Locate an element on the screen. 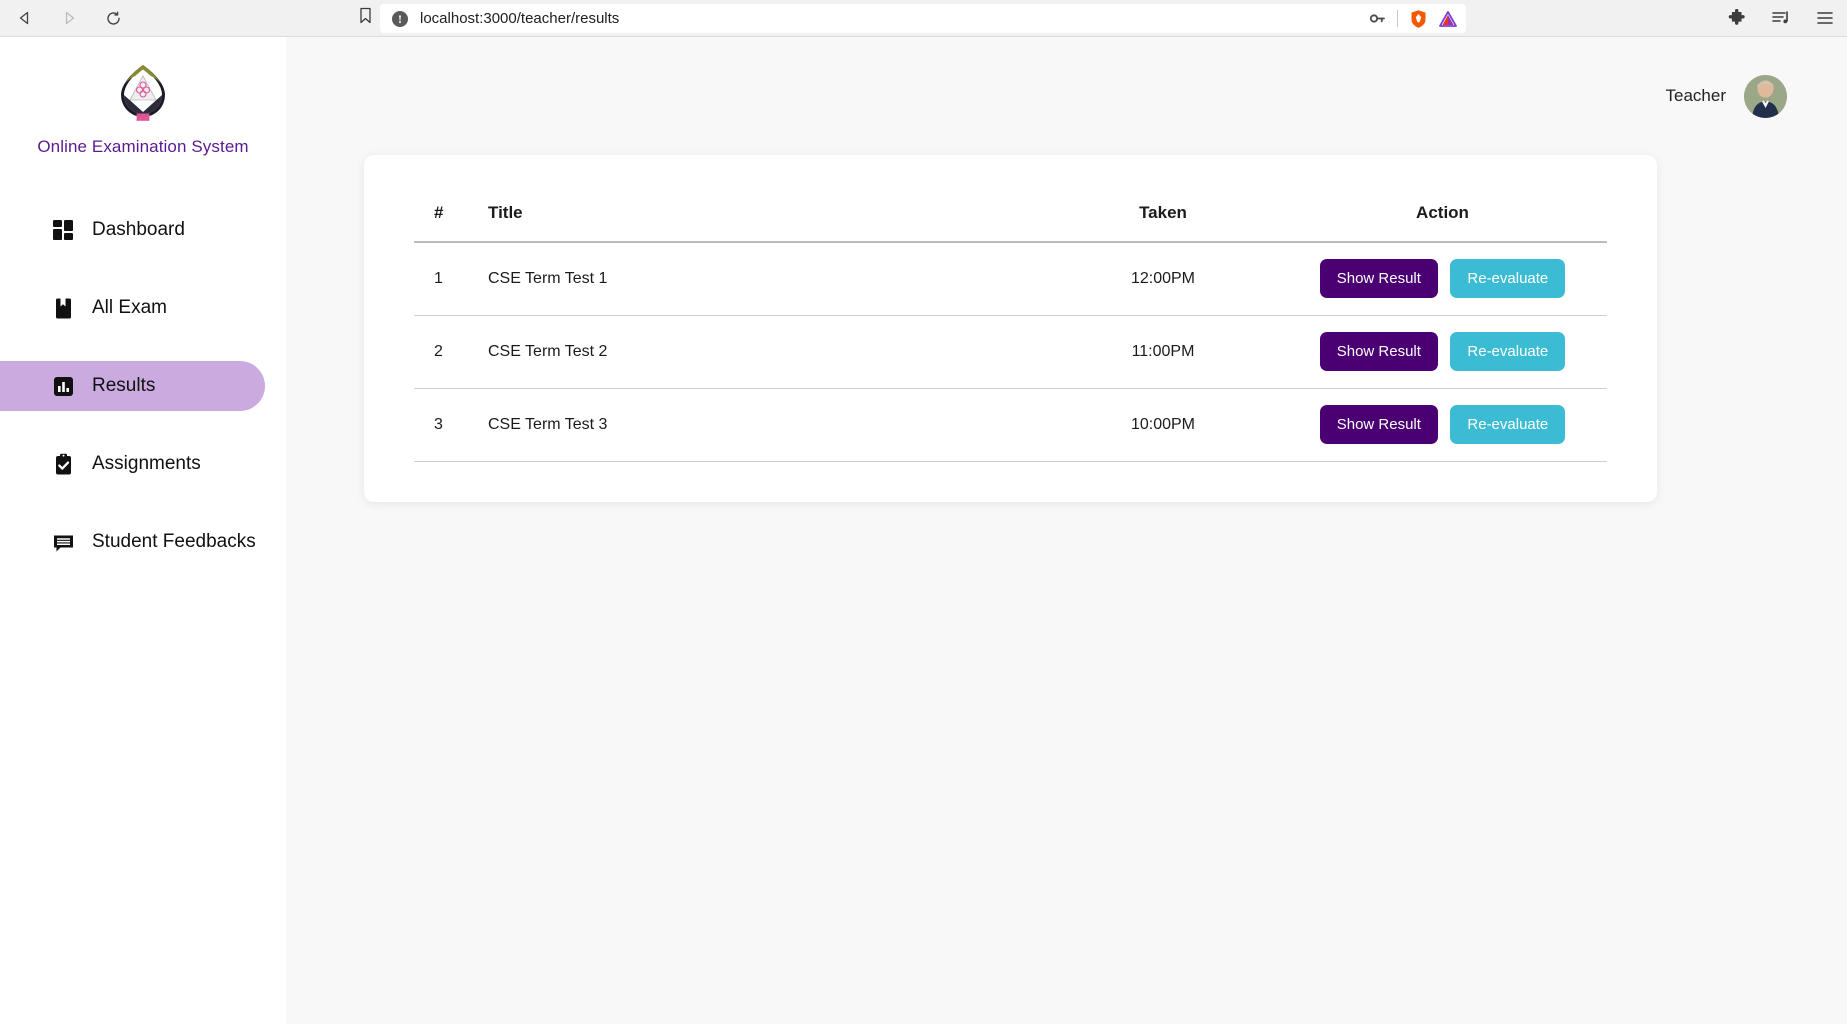 The height and width of the screenshot is (1024, 1847). sidebar-item-label: All Exam is located at coordinates (129, 307).